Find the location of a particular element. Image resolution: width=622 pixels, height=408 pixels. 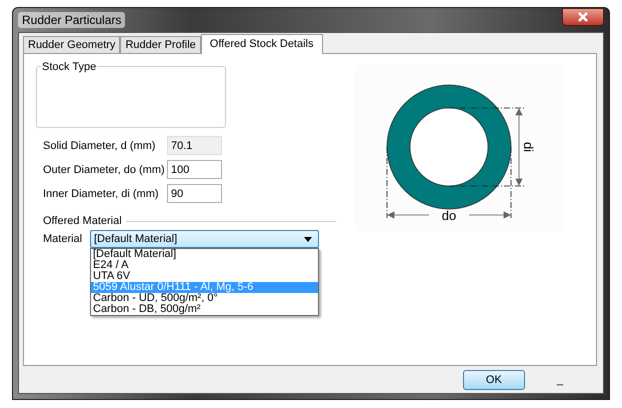

close-button is located at coordinates (583, 17).